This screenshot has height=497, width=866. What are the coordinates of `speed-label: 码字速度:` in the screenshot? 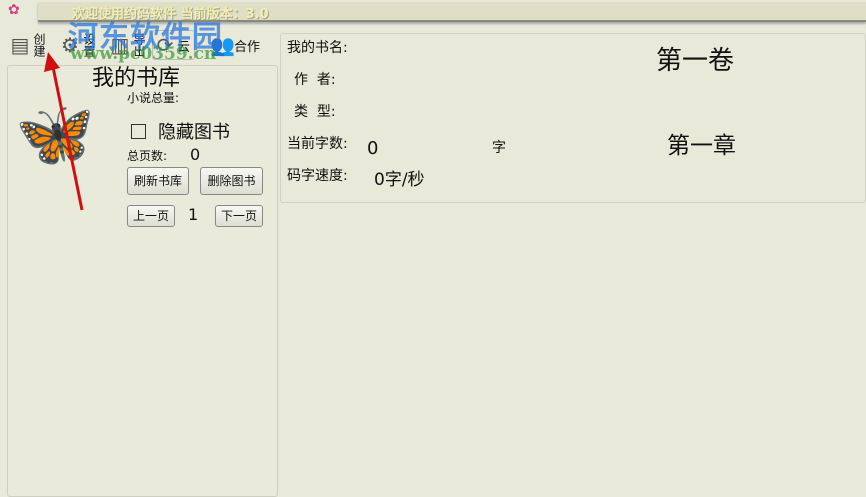 It's located at (317, 176).